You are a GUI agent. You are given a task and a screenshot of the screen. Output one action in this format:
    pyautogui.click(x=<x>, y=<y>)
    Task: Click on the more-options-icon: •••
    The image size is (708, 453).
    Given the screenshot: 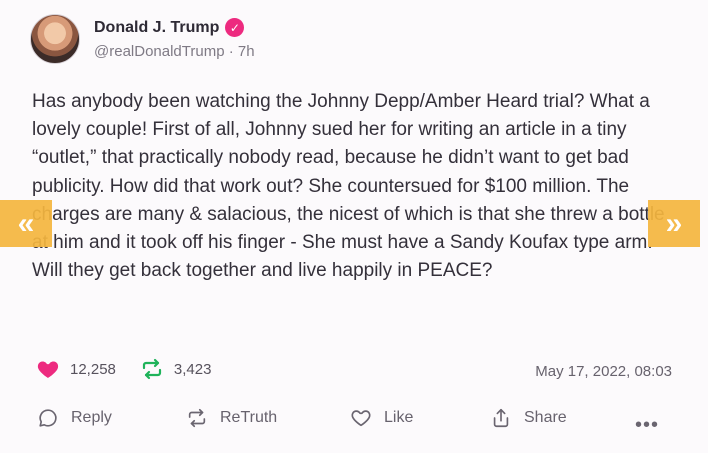 What is the action you would take?
    pyautogui.click(x=647, y=425)
    